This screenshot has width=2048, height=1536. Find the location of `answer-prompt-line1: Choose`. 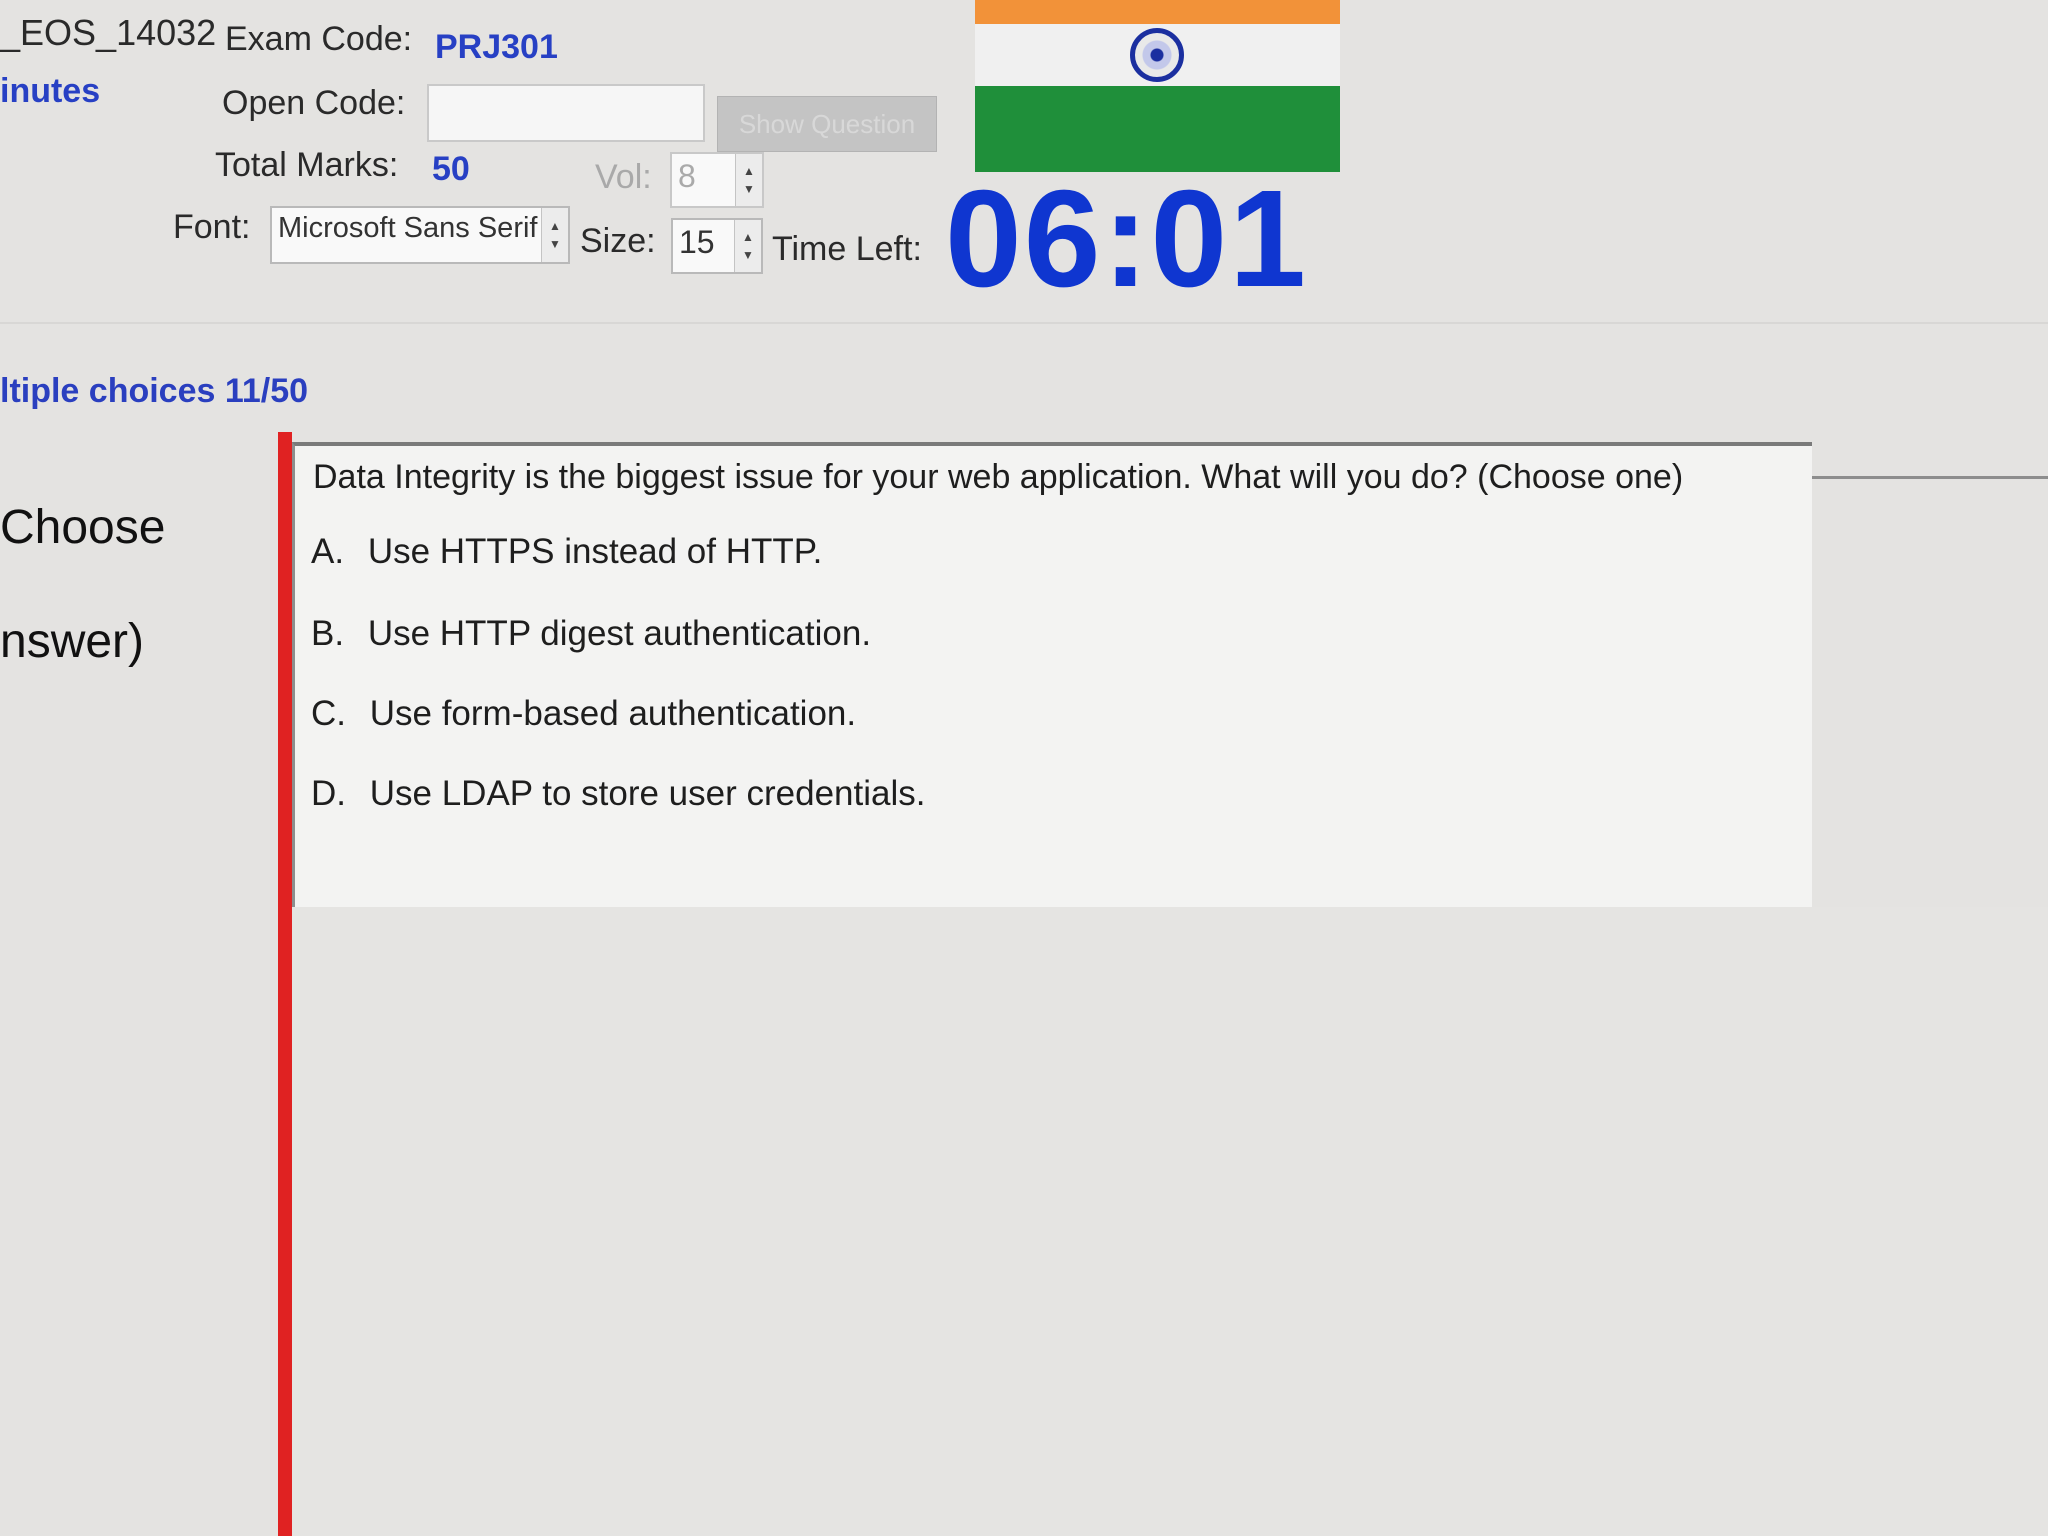

answer-prompt-line1: Choose is located at coordinates (83, 527).